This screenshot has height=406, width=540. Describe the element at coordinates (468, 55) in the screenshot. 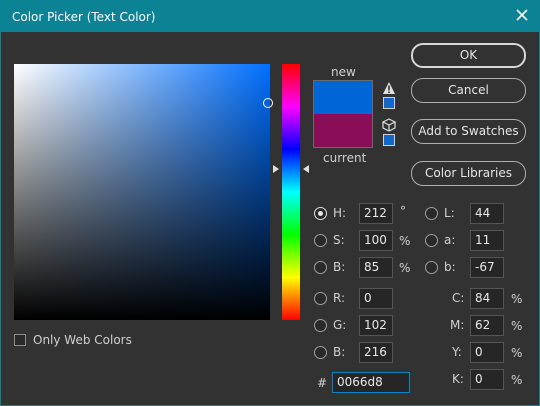

I see `ok-button: OK` at that location.